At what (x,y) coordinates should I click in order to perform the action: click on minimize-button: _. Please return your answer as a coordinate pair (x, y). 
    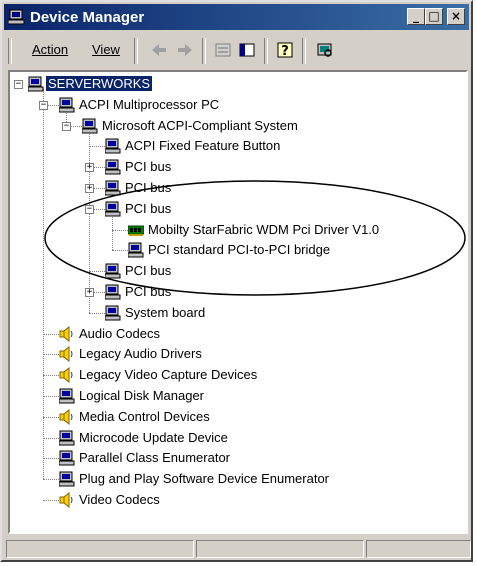
    Looking at the image, I should click on (416, 16).